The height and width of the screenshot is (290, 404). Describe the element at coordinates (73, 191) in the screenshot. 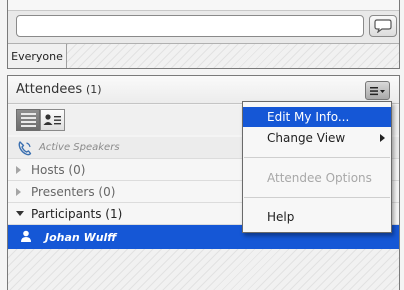

I see `role-label-presenters: Presenters (0)` at that location.